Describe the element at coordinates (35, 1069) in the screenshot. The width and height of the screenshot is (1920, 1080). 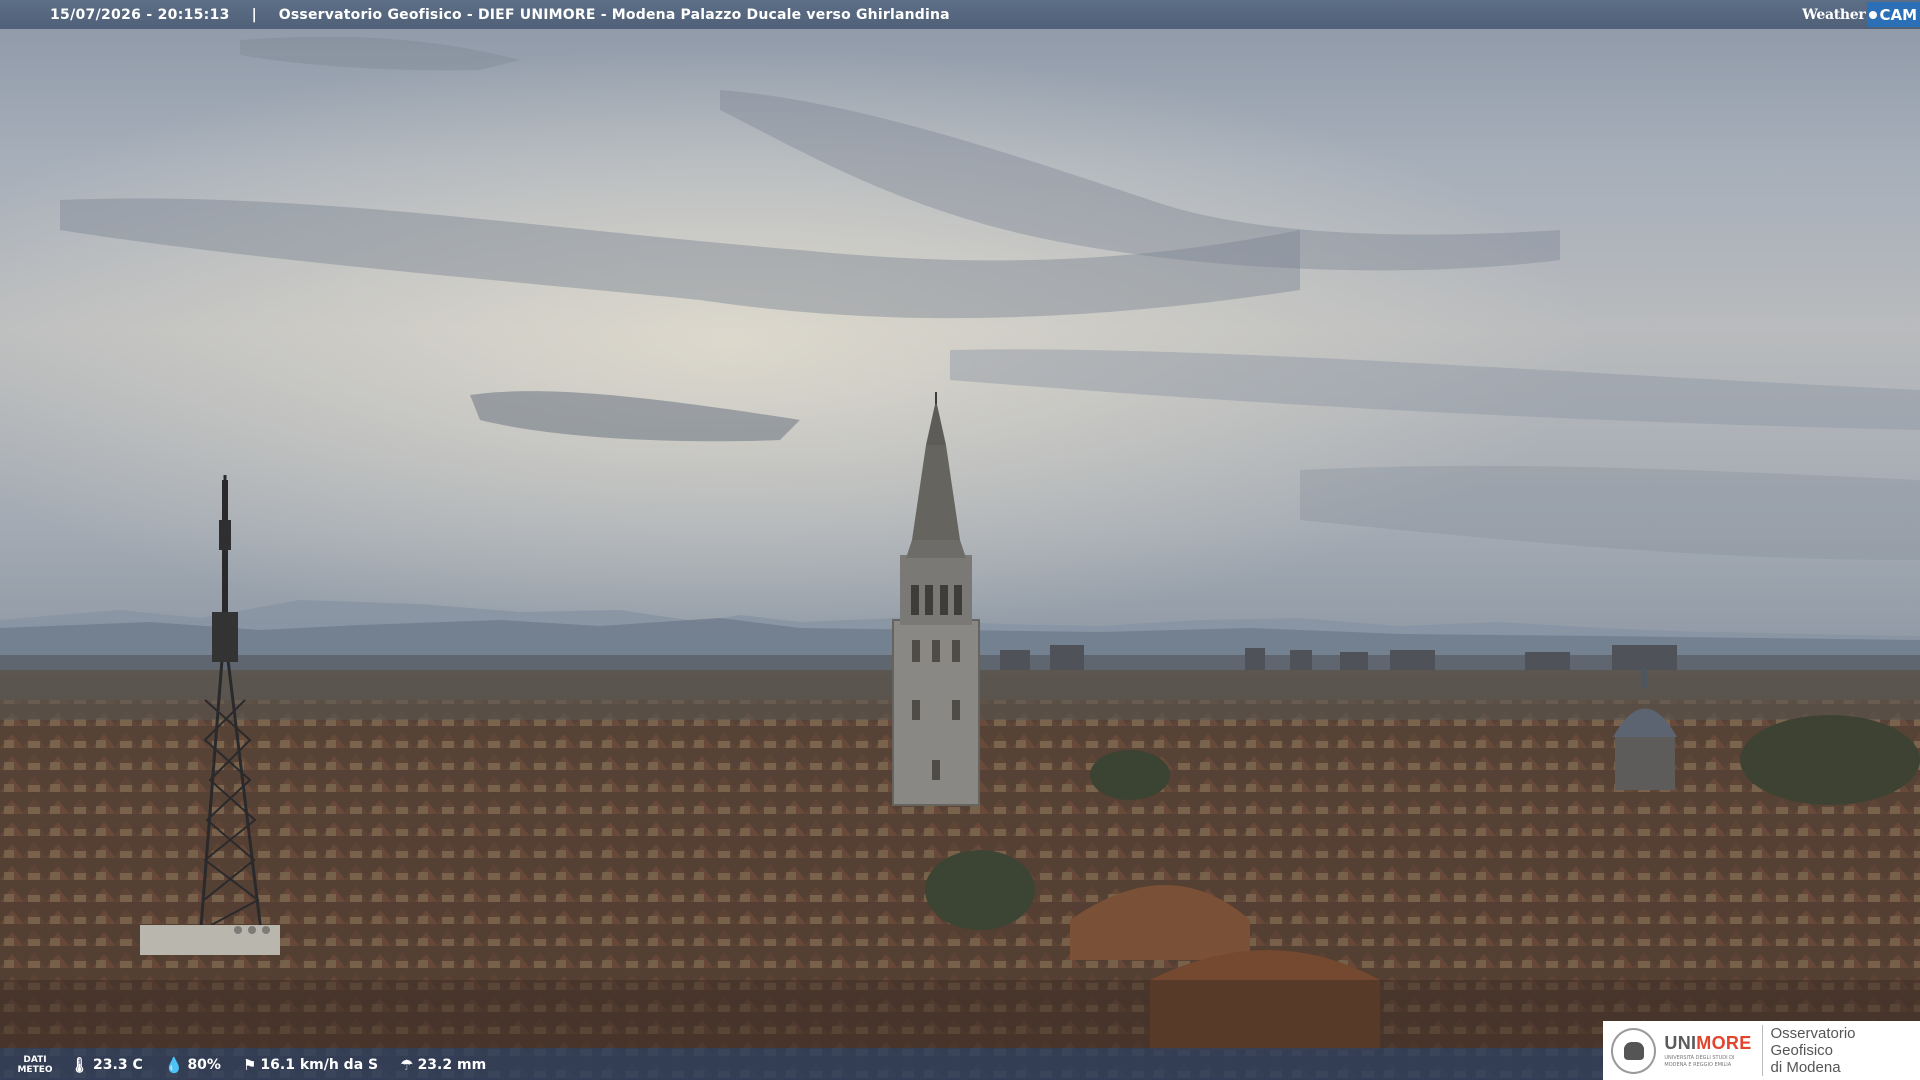
I see `meteo-label-line2: METEO` at that location.